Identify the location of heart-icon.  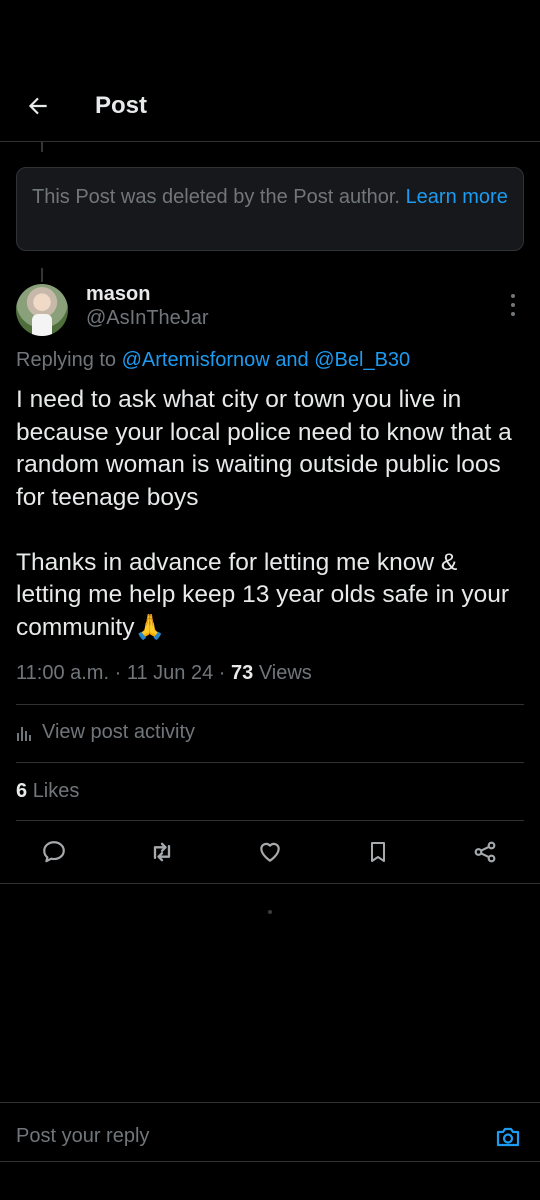
(270, 852).